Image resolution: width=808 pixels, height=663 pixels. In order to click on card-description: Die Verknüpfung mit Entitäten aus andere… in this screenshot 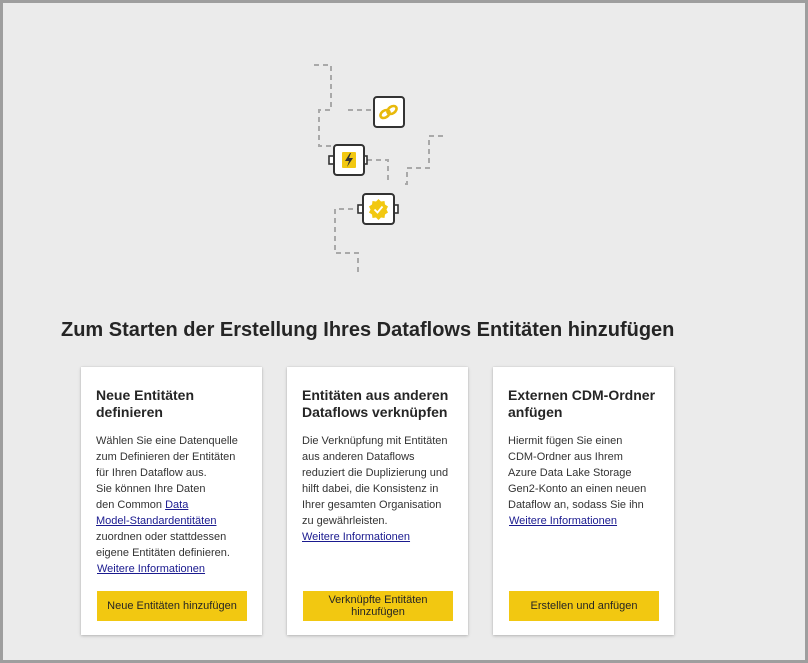, I will do `click(382, 489)`.